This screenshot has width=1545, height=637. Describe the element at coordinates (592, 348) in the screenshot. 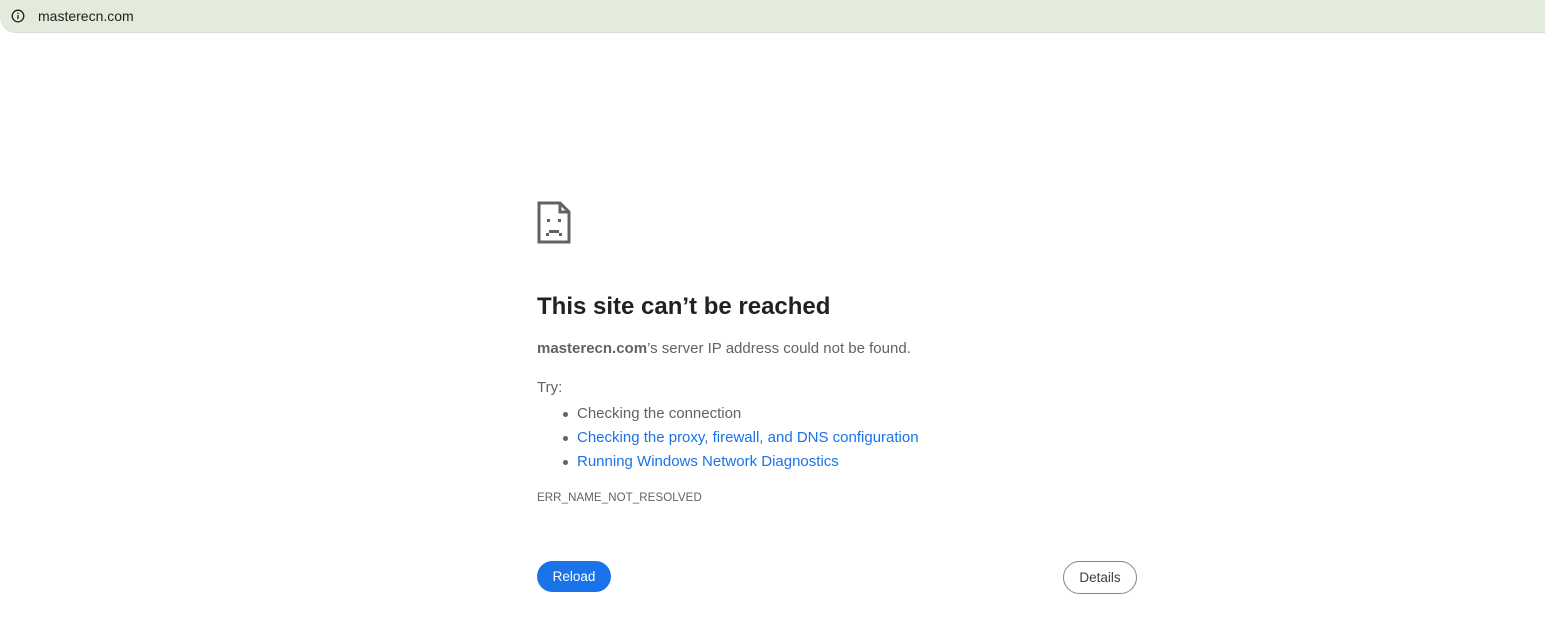

I see `error-host: masterecn.com` at that location.